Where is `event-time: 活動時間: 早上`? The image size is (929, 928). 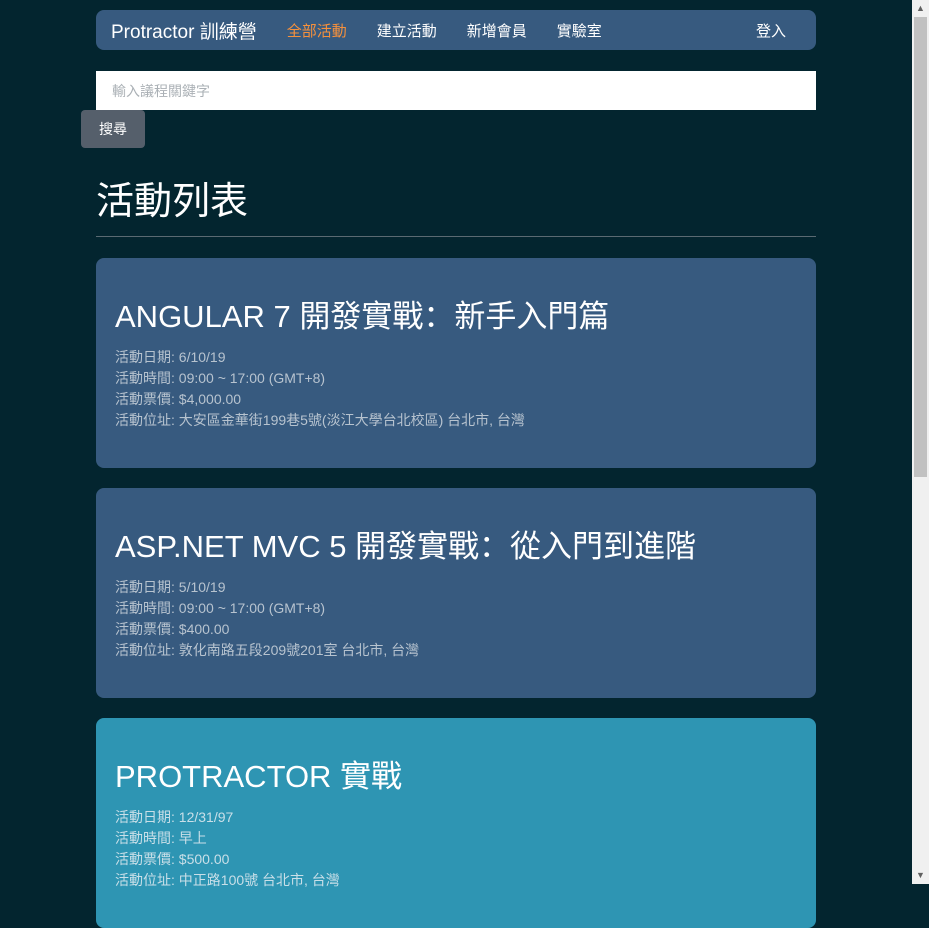 event-time: 活動時間: 早上 is located at coordinates (161, 838).